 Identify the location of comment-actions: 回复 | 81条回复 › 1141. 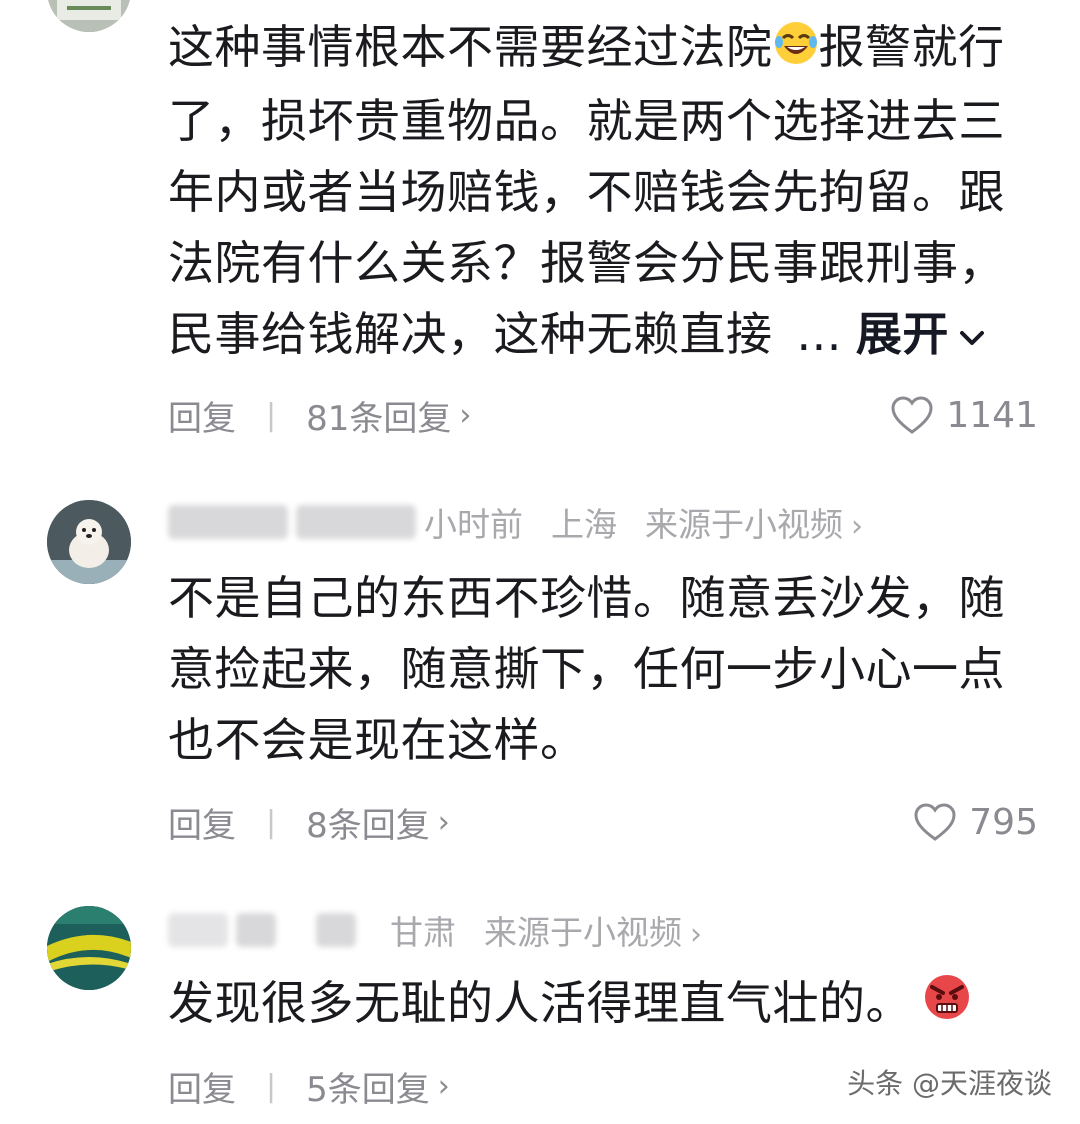
(603, 415).